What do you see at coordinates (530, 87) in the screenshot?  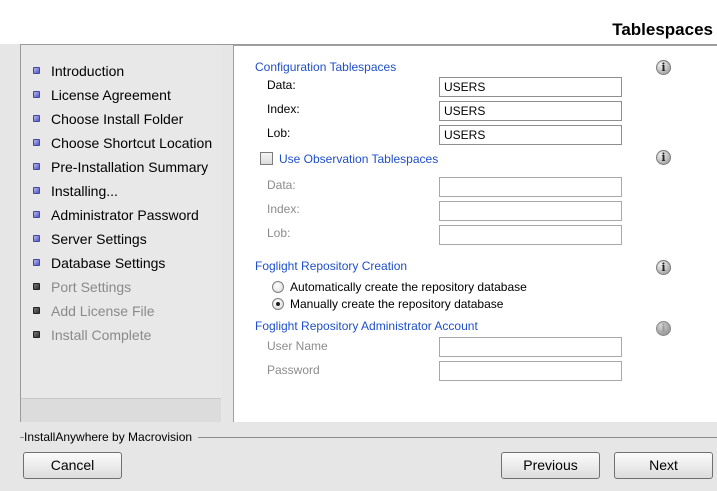 I see `config-data-input: USERS` at bounding box center [530, 87].